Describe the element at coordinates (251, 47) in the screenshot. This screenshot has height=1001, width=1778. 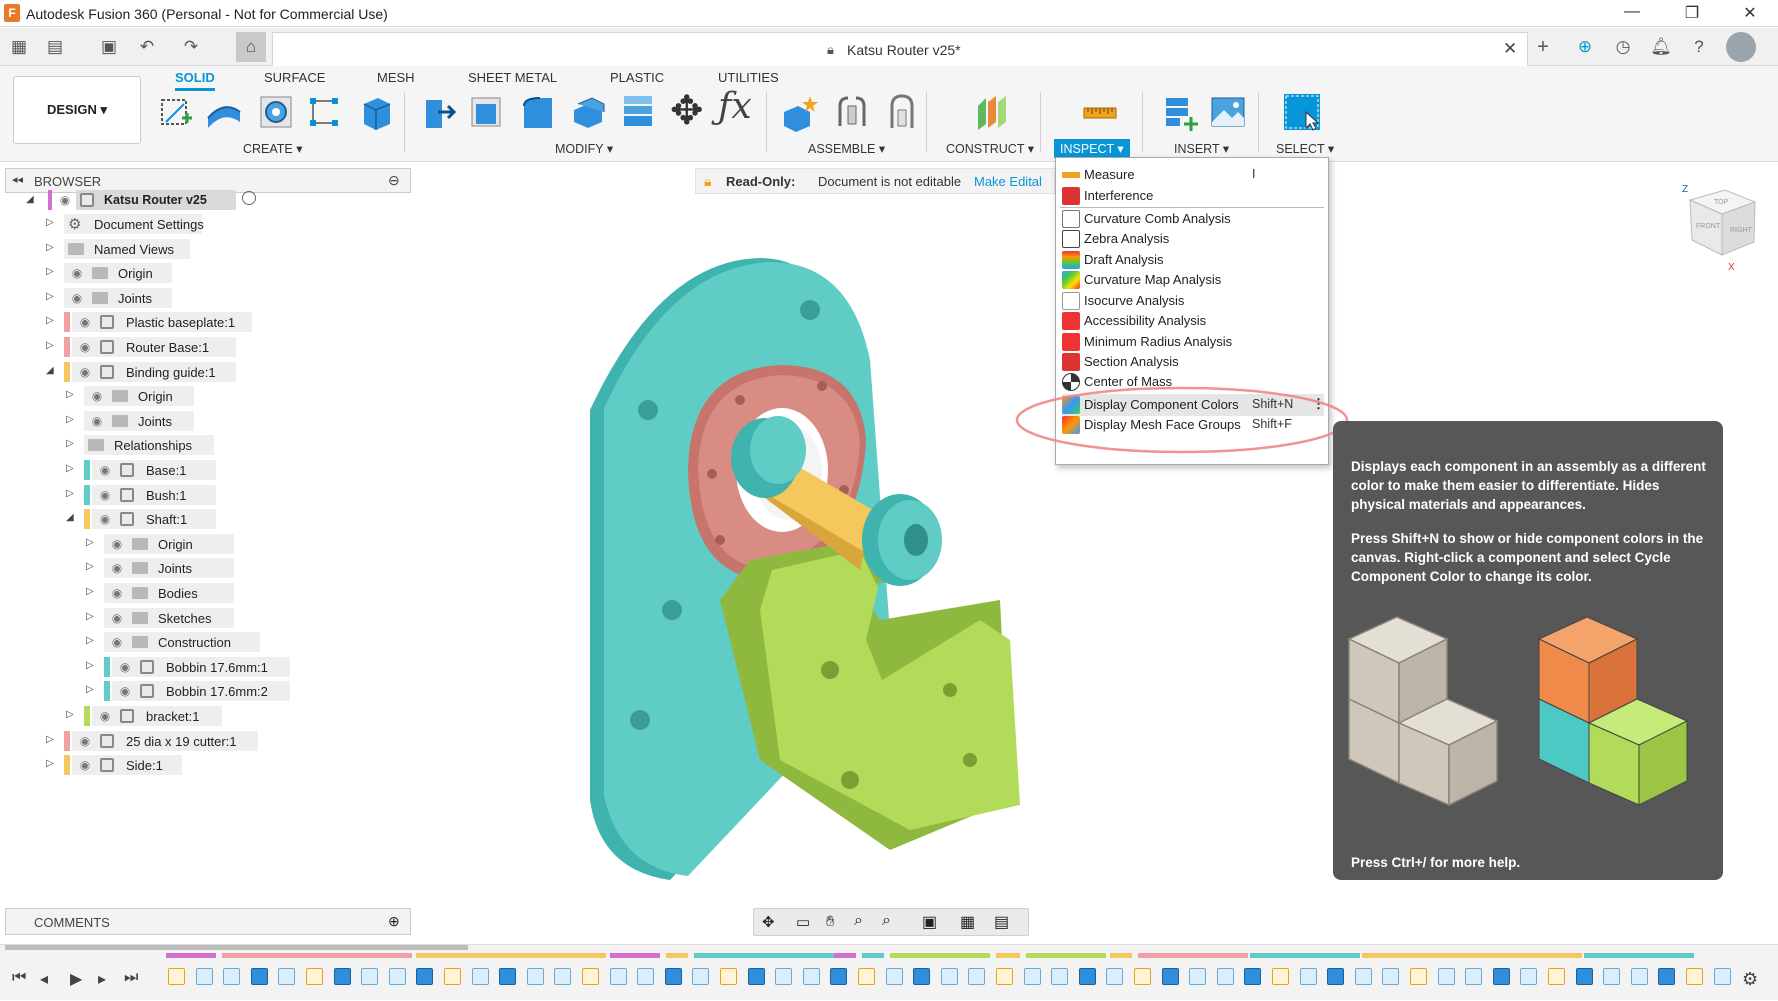
I see `home-icon: ⌂` at that location.